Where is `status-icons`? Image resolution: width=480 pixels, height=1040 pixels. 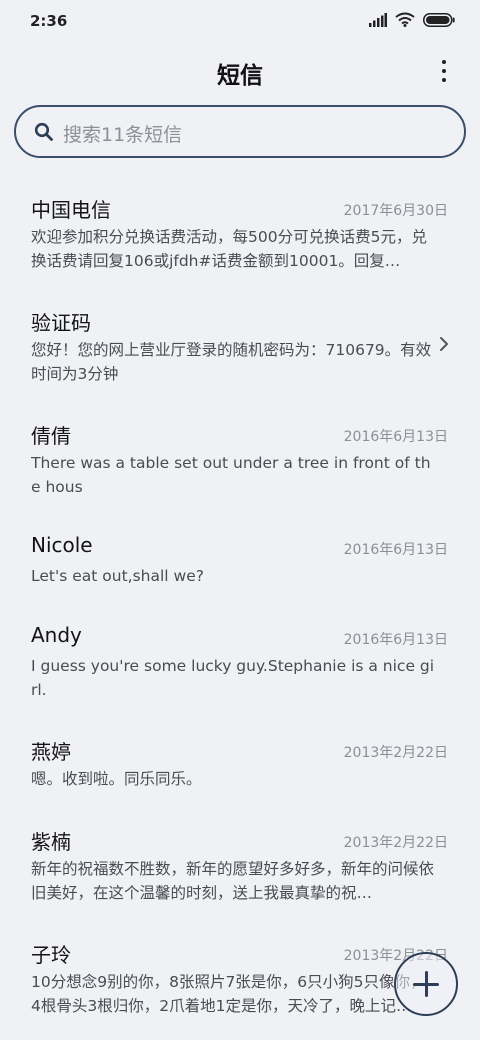
status-icons is located at coordinates (412, 21).